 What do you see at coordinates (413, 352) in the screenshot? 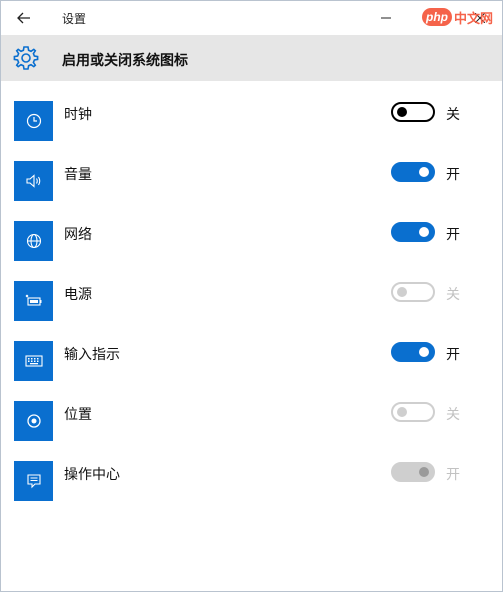
I see `input-indicator-toggle` at bounding box center [413, 352].